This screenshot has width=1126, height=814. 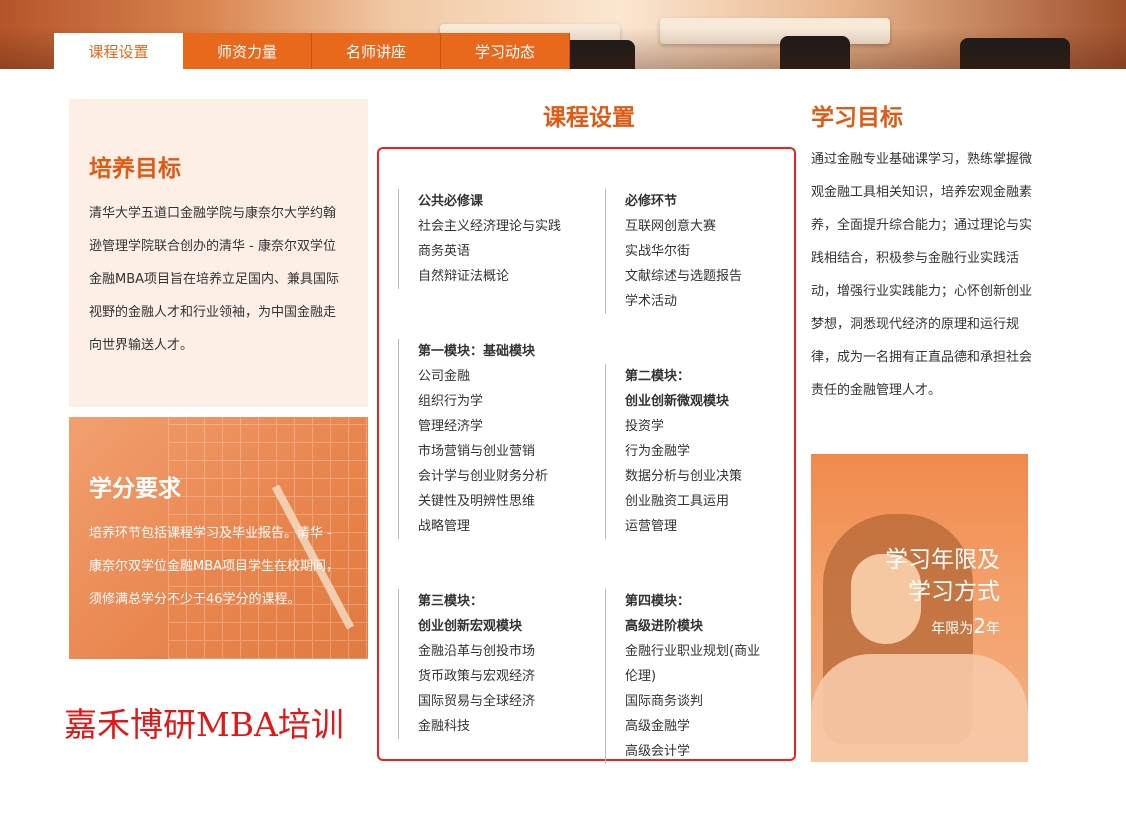 I want to click on tab-faculty: 师资力量, so click(x=247, y=51).